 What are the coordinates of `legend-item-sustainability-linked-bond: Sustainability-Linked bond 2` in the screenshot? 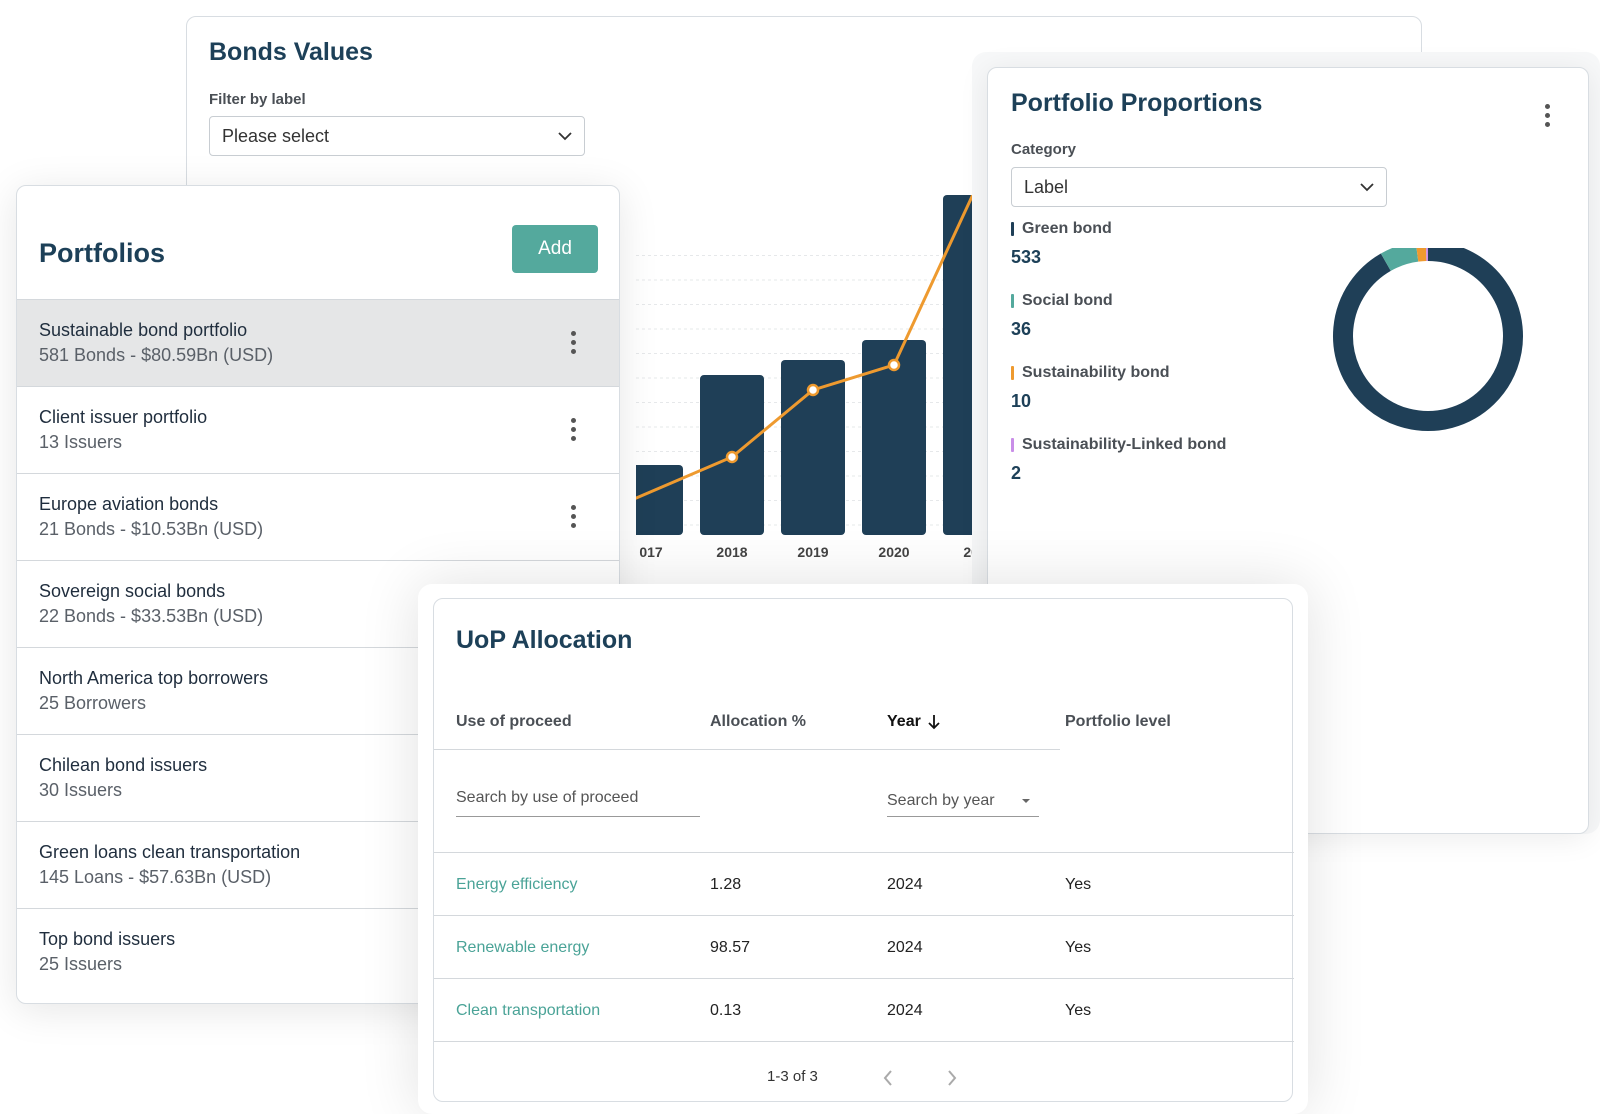 It's located at (1118, 460).